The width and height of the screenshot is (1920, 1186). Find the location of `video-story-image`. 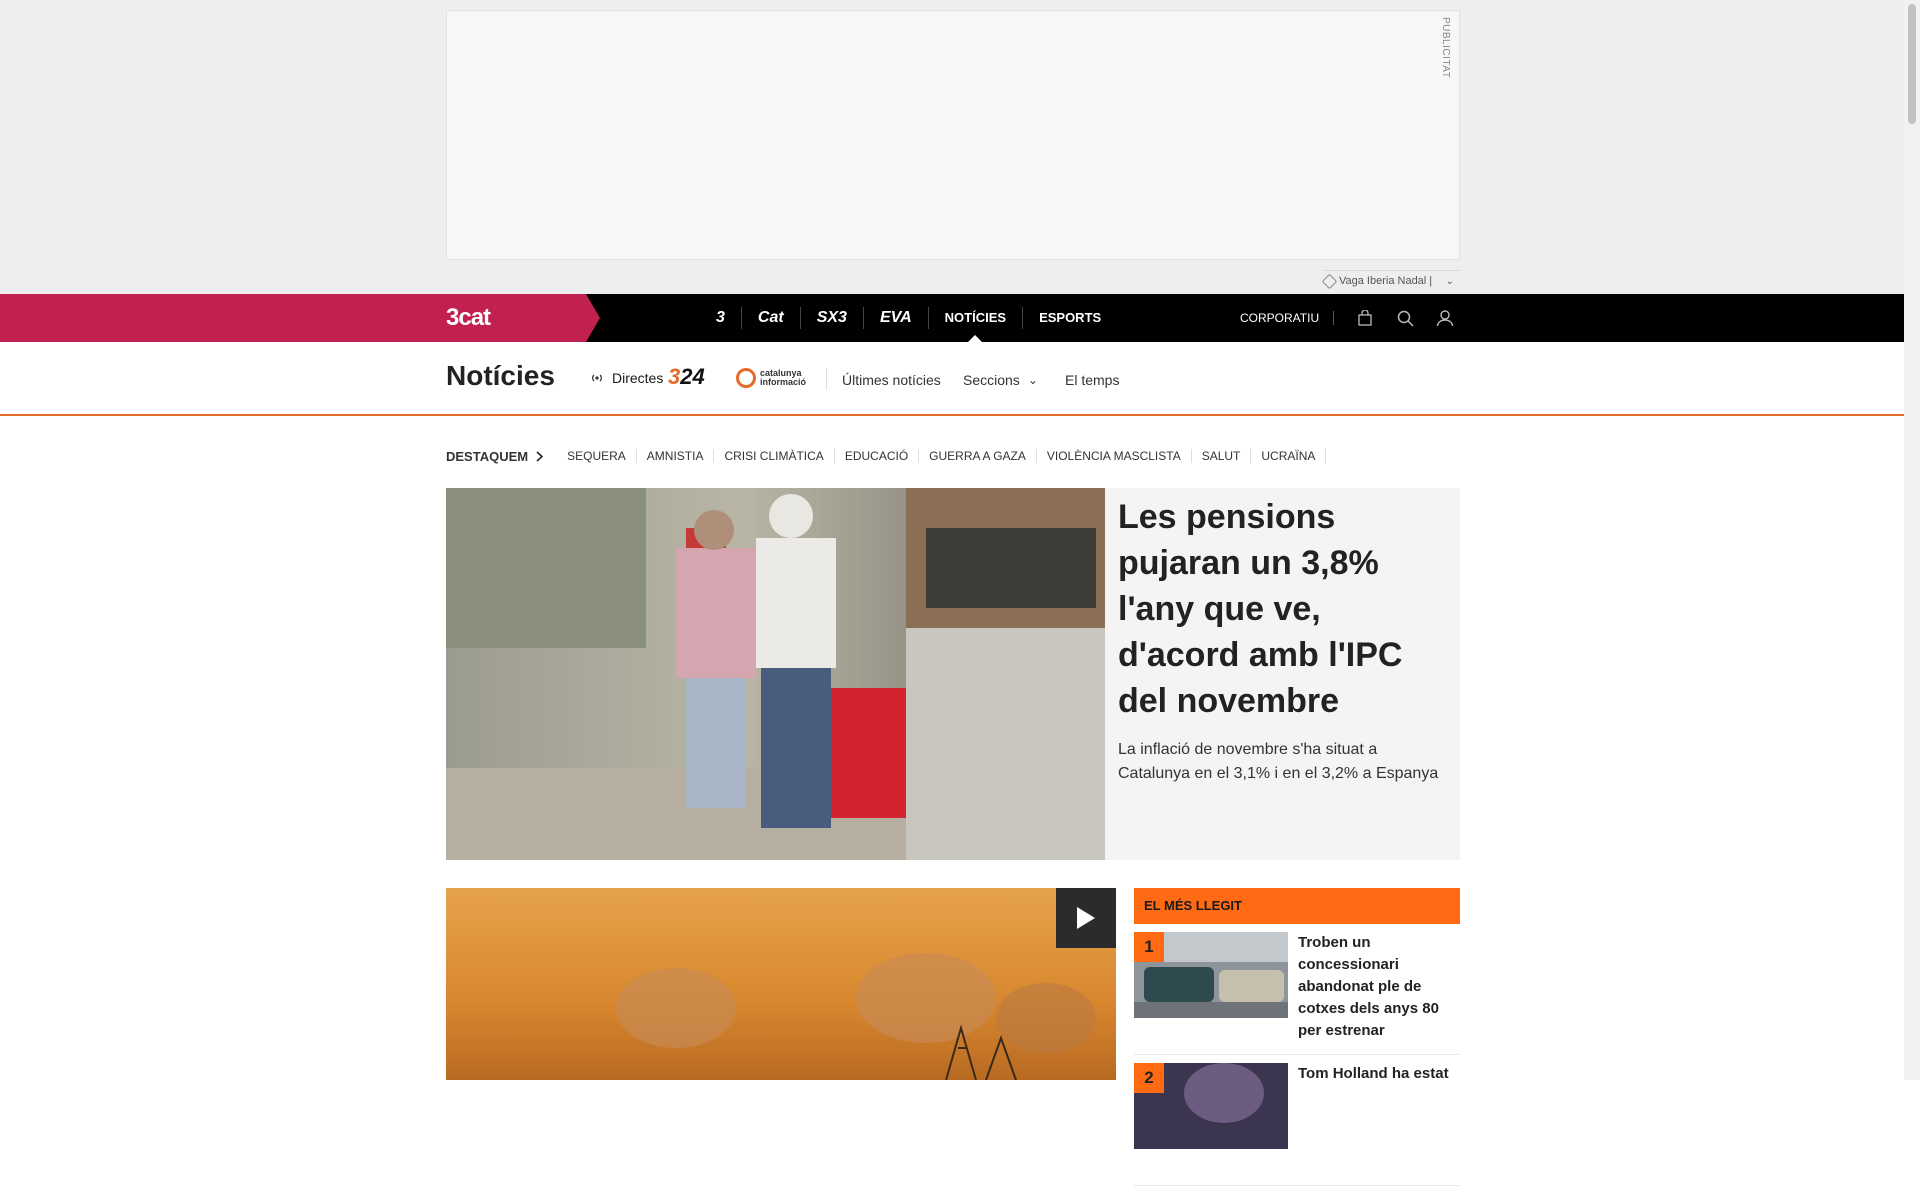

video-story-image is located at coordinates (781, 984).